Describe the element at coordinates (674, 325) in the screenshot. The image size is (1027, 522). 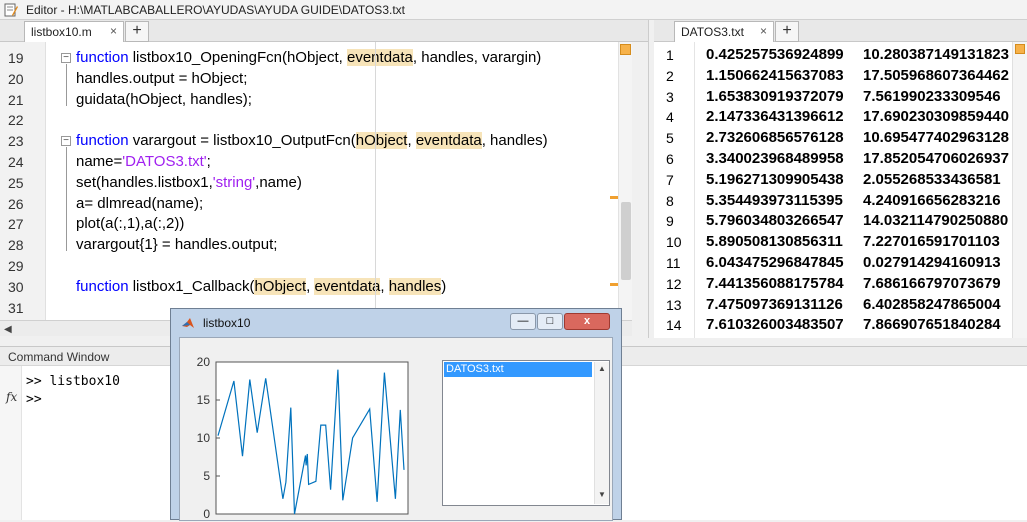
I see `data-line-number: 14` at that location.